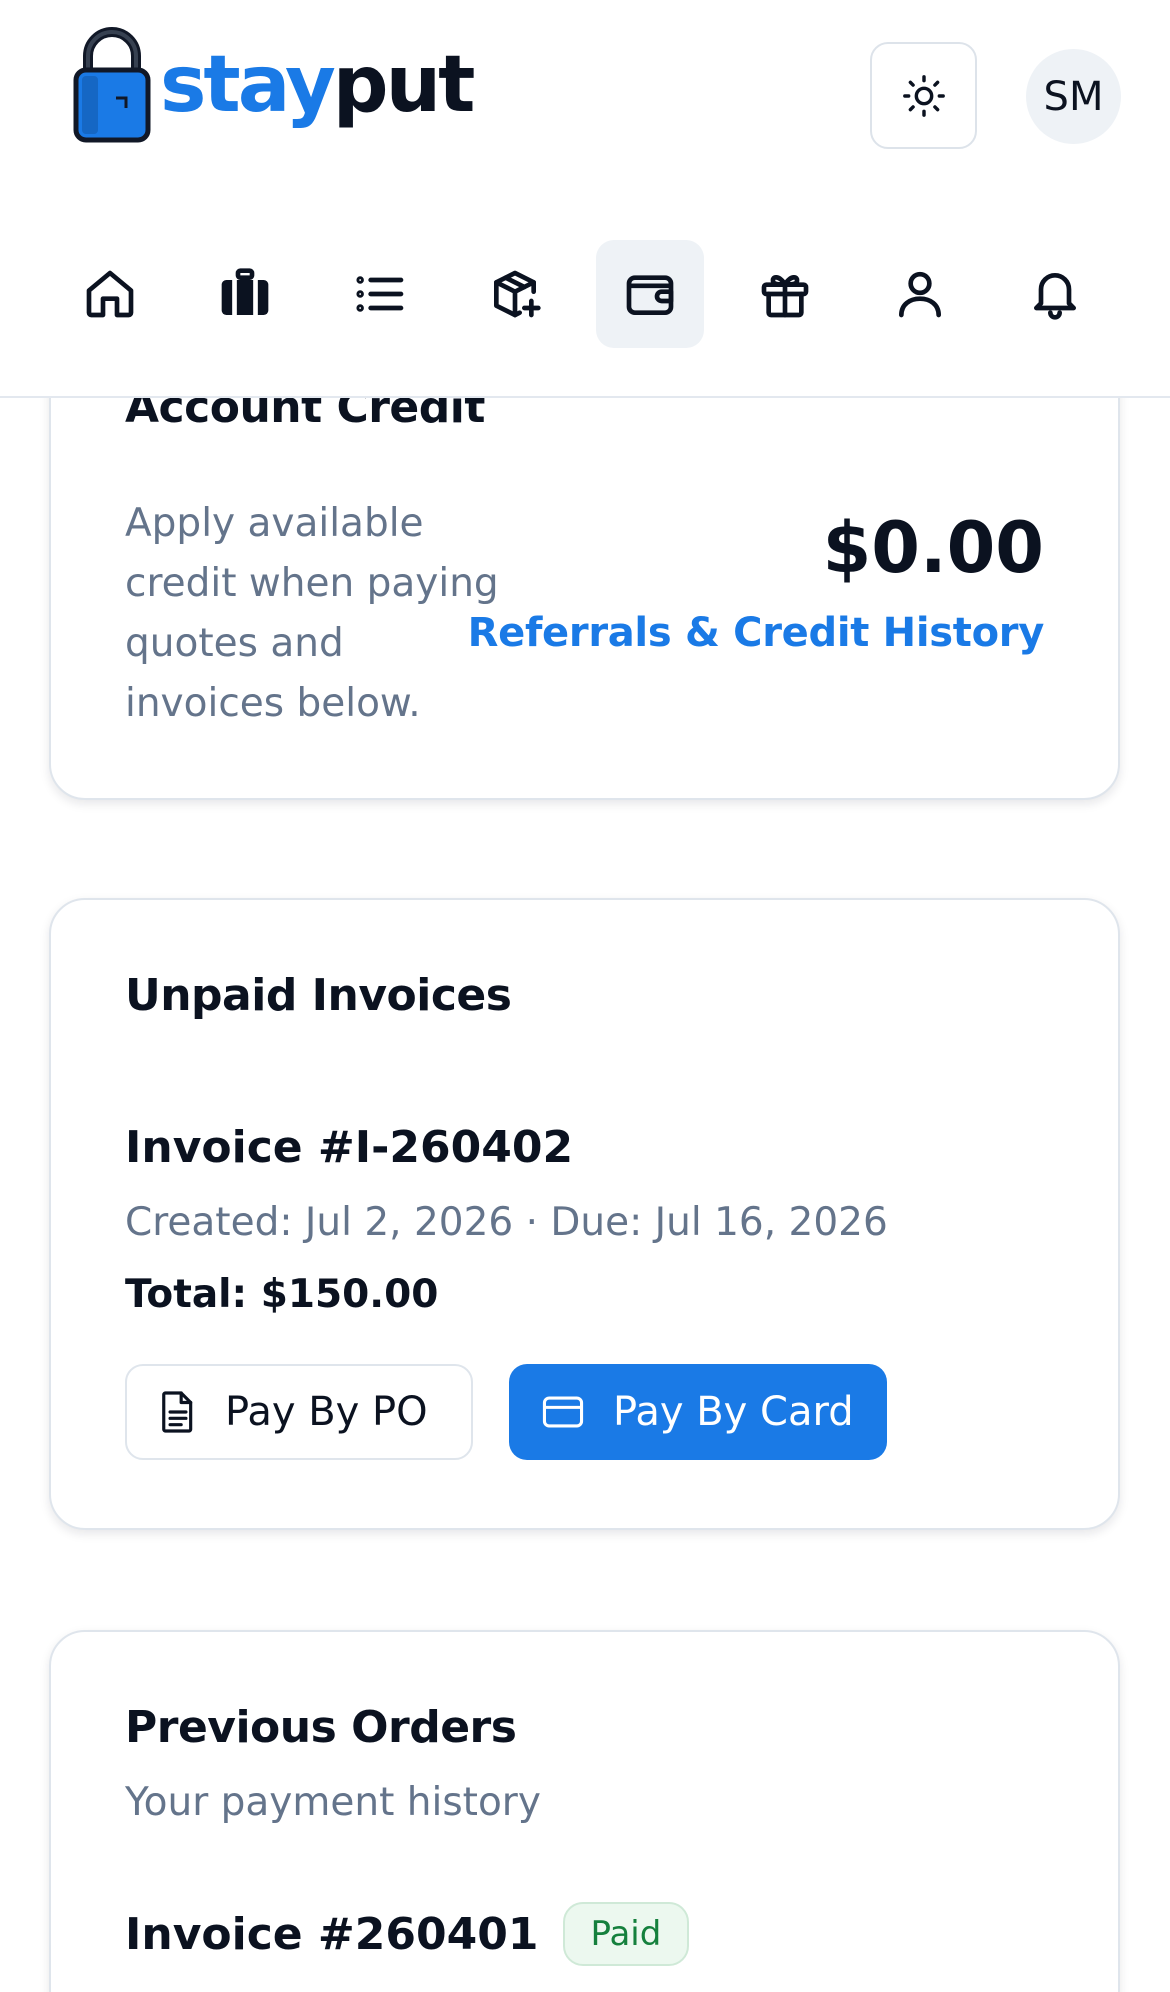 The height and width of the screenshot is (1992, 1170). I want to click on previous-order-row: Invoice #260401 Paid, so click(407, 1934).